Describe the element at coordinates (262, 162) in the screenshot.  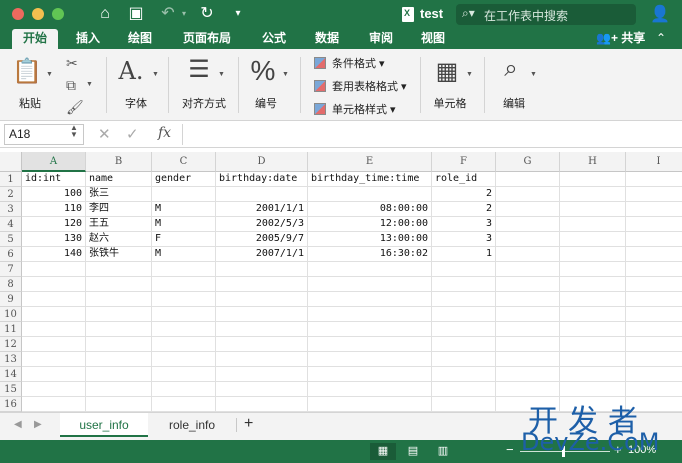
I see `column-header-d: D` at that location.